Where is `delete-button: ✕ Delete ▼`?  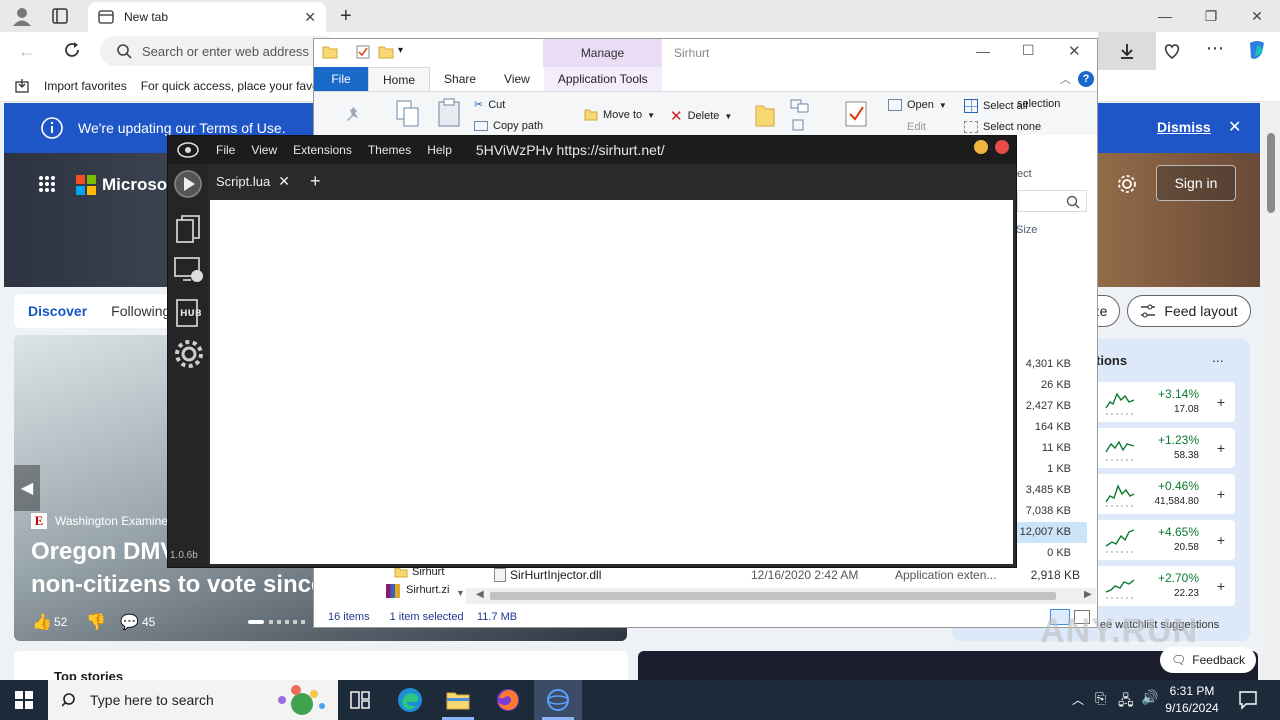 delete-button: ✕ Delete ▼ is located at coordinates (701, 116).